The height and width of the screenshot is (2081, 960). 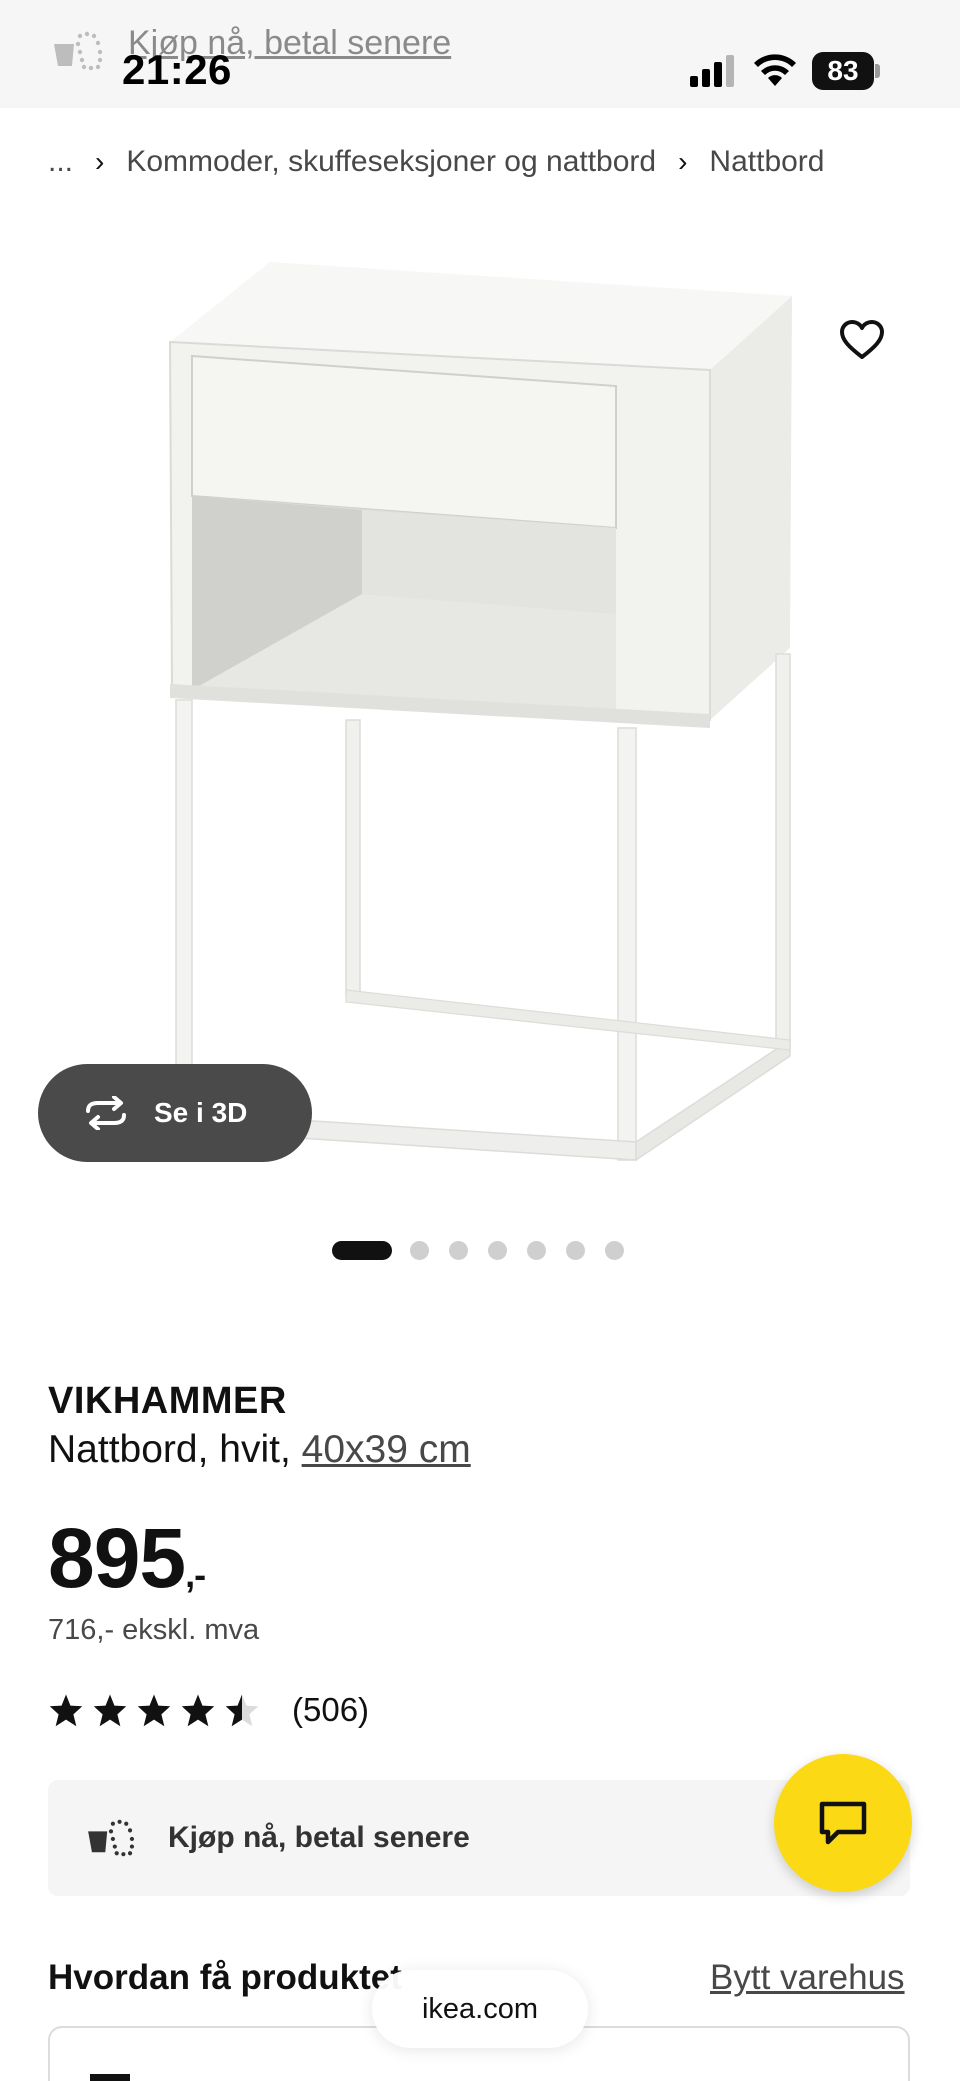 I want to click on cellular-signal-icon, so click(x=712, y=71).